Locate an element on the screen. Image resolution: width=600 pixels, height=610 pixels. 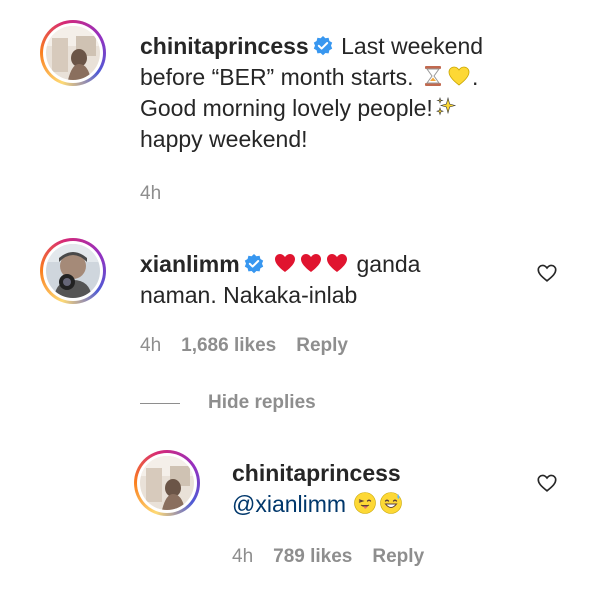
caption-line-1: chinitaprincess Last weekend is located at coordinates (350, 46).